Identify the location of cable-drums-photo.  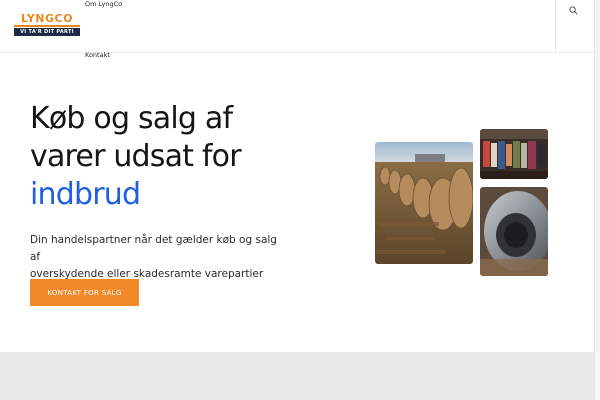
(424, 203).